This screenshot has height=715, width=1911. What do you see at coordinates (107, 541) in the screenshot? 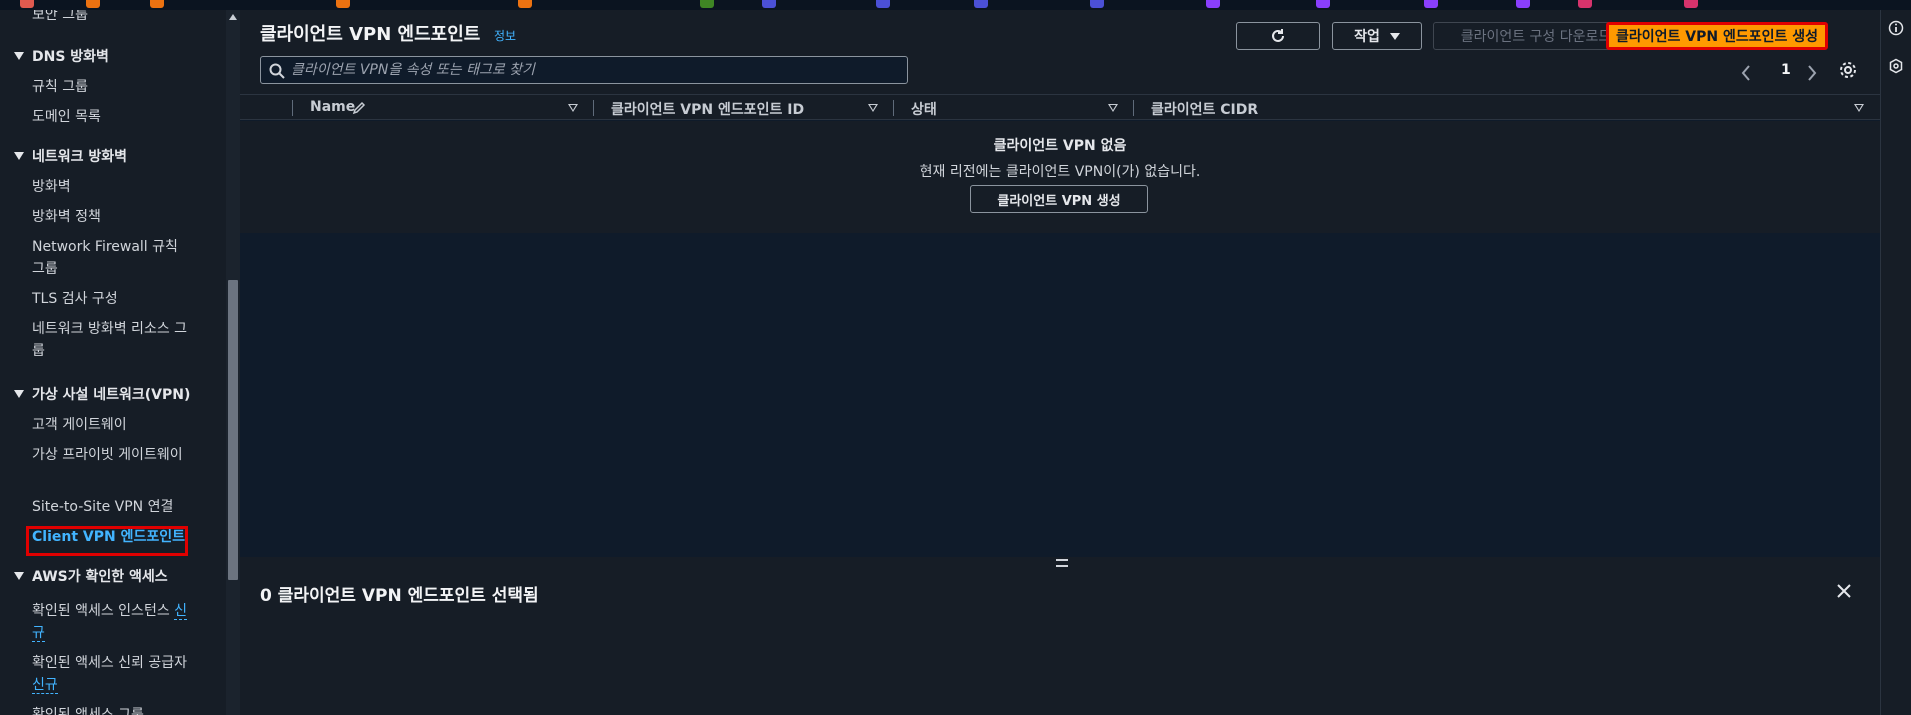
I see `highlight-box` at bounding box center [107, 541].